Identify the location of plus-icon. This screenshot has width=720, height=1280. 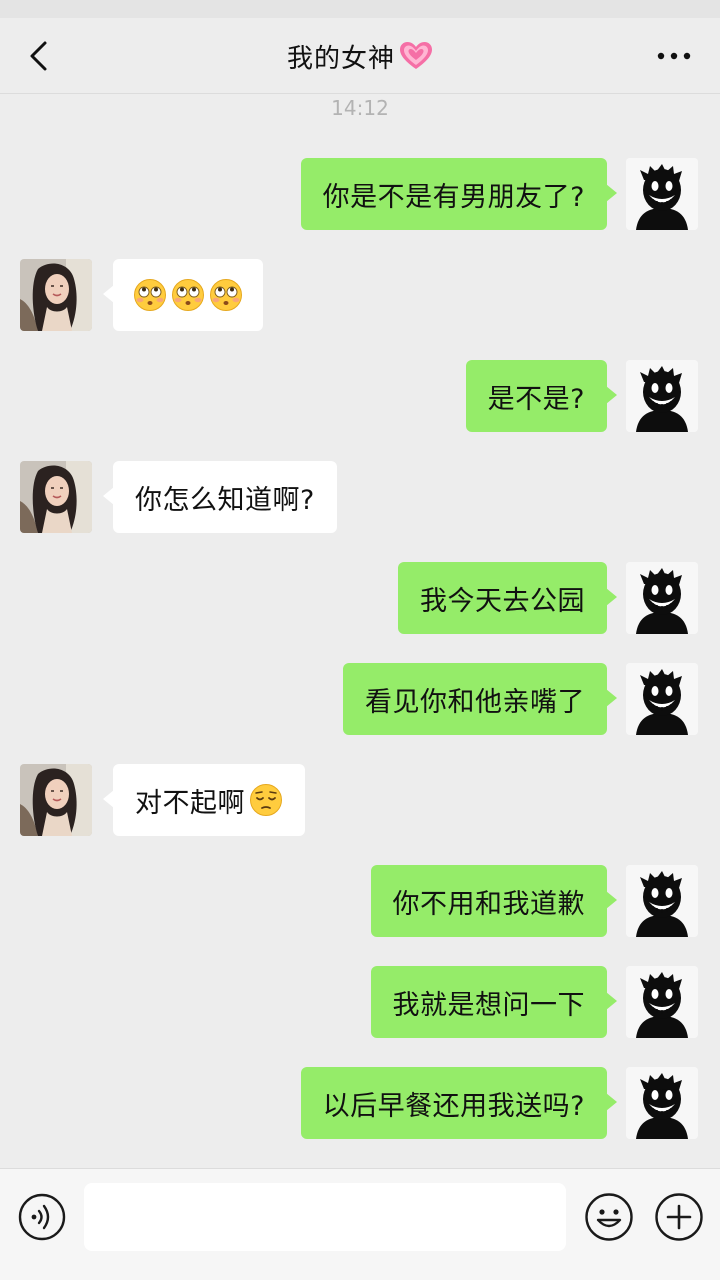
(679, 1217).